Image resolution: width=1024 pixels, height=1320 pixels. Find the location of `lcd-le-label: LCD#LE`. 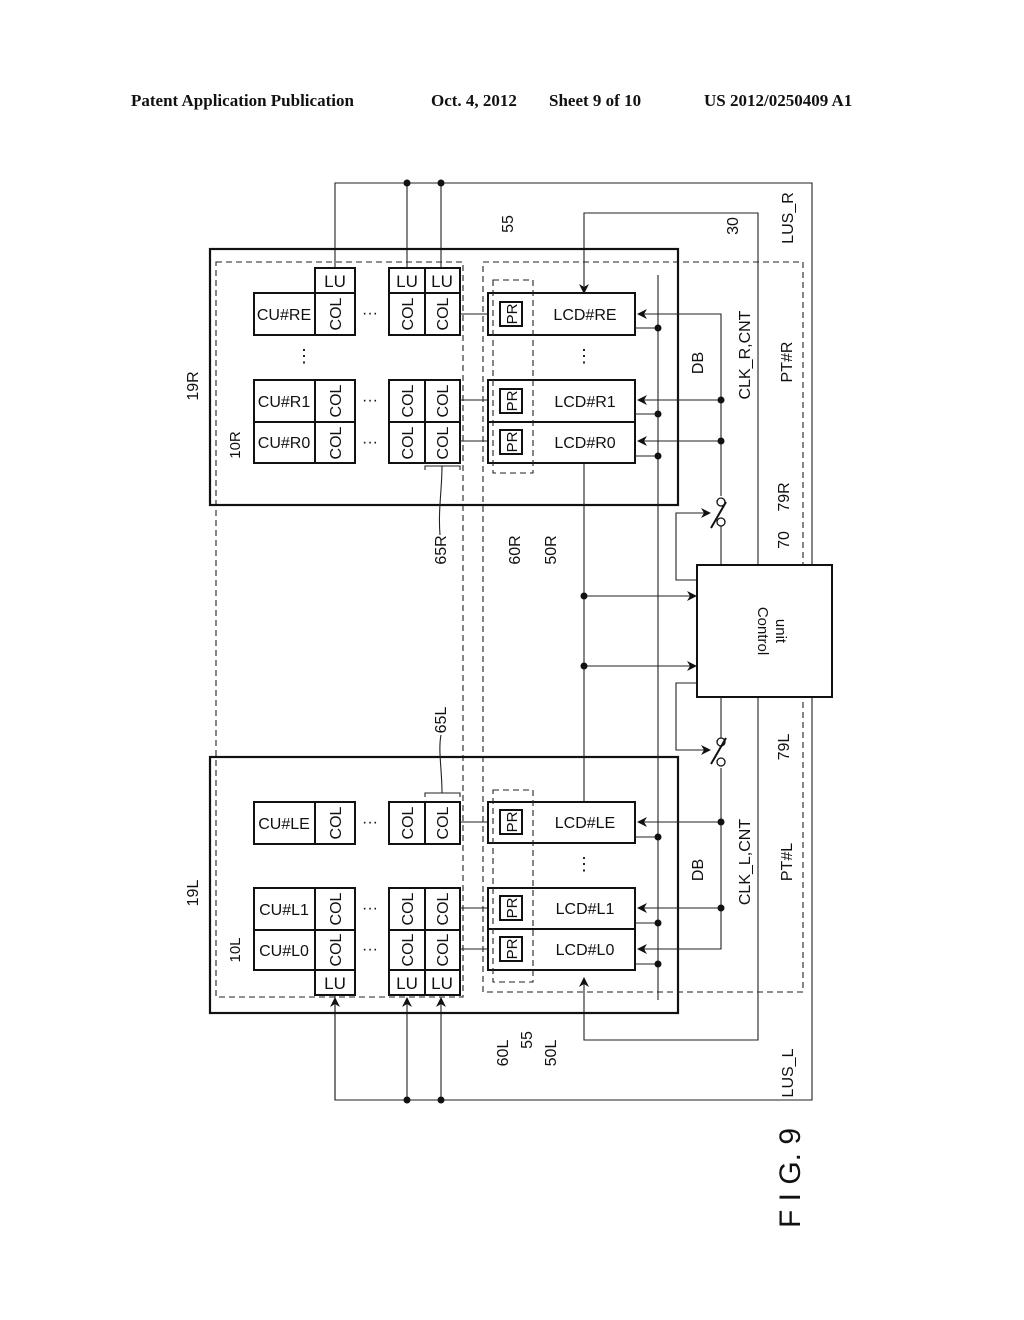

lcd-le-label: LCD#LE is located at coordinates (585, 823).